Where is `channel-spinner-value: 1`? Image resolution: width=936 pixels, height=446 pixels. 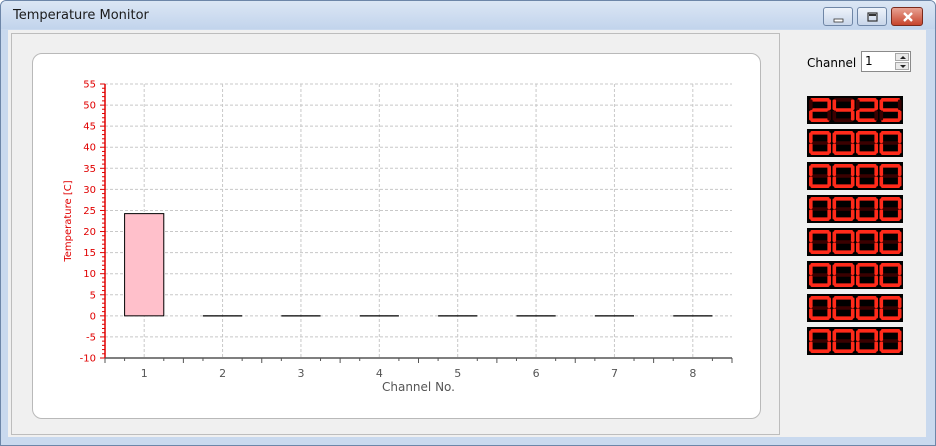
channel-spinner-value: 1 is located at coordinates (869, 61).